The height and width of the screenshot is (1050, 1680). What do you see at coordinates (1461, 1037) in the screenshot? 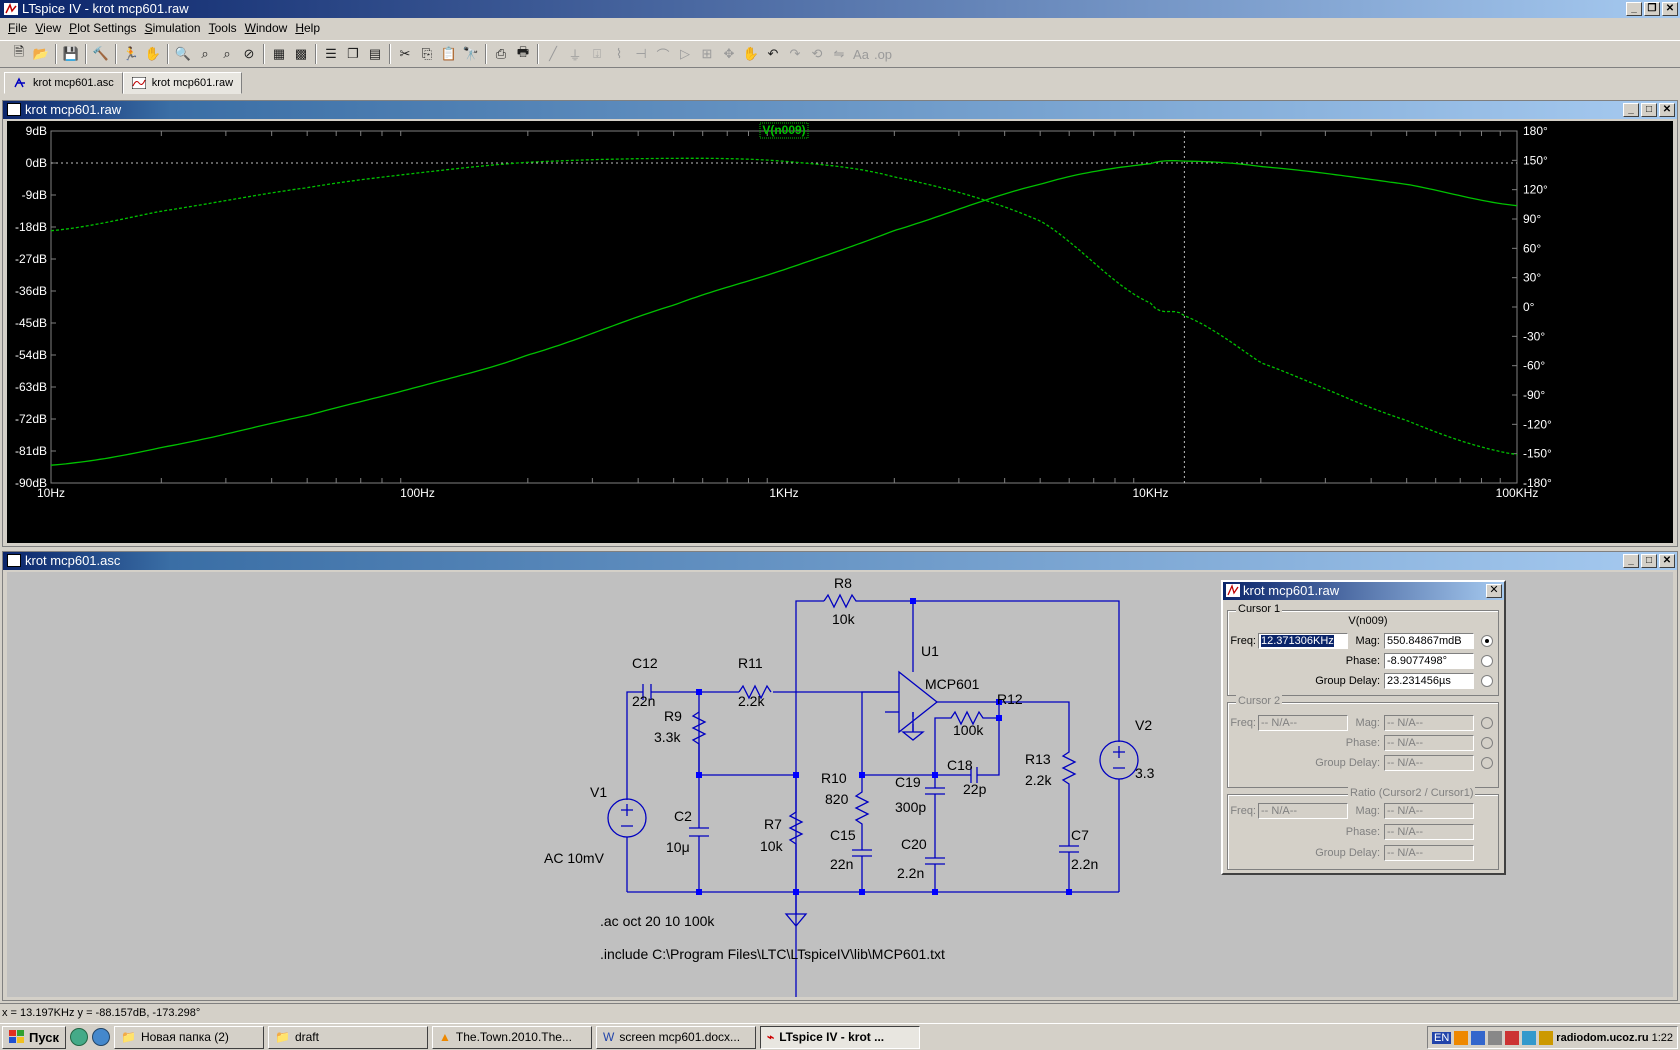
I see `vlc-tray-icon` at bounding box center [1461, 1037].